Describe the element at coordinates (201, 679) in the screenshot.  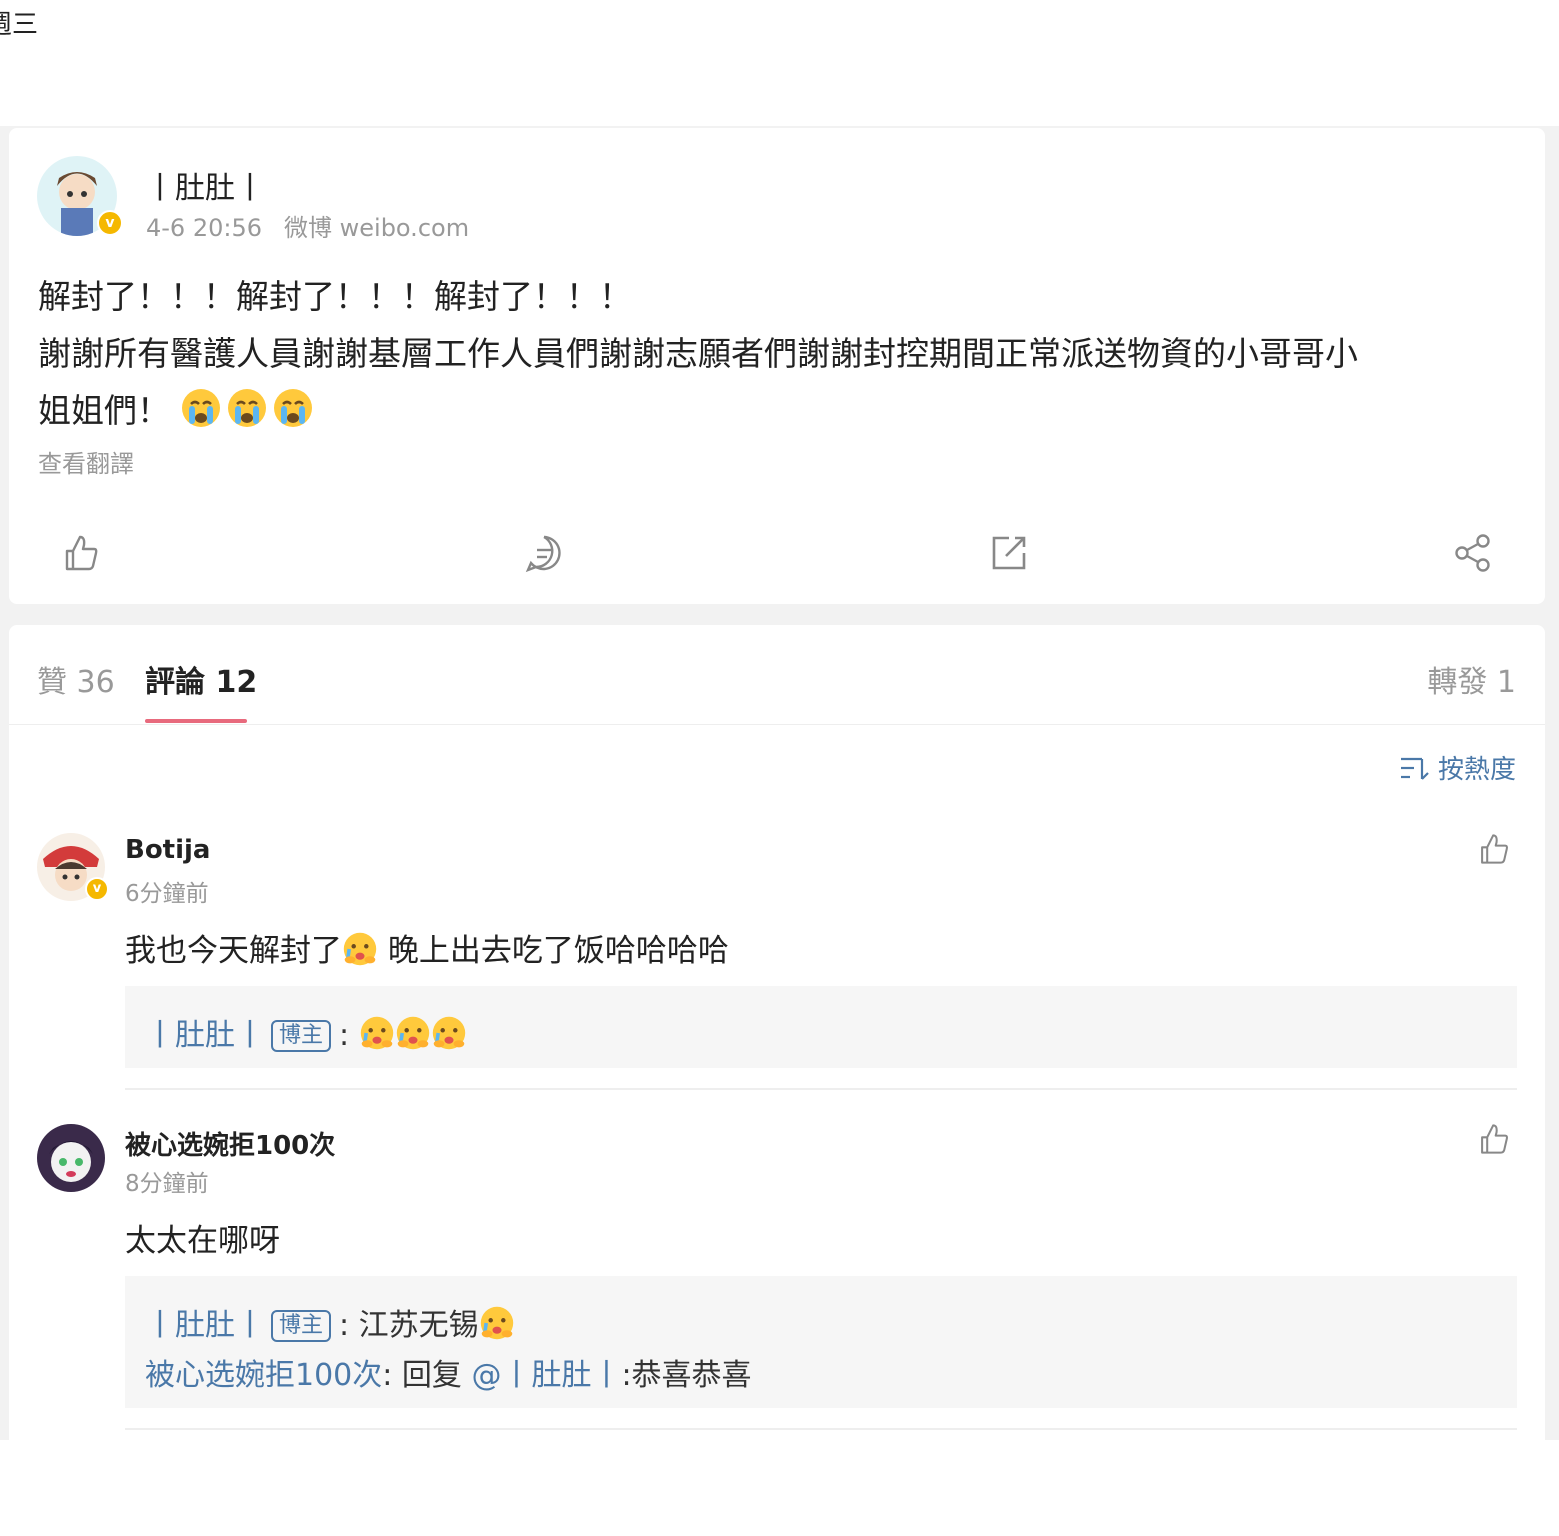
I see `tab-comments: 評論 12` at that location.